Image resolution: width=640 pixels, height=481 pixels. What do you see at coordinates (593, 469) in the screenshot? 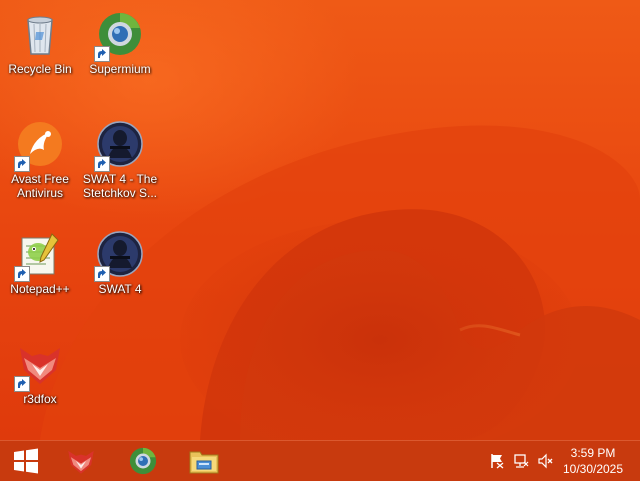
I see `clock-date: 10/30/2025` at bounding box center [593, 469].